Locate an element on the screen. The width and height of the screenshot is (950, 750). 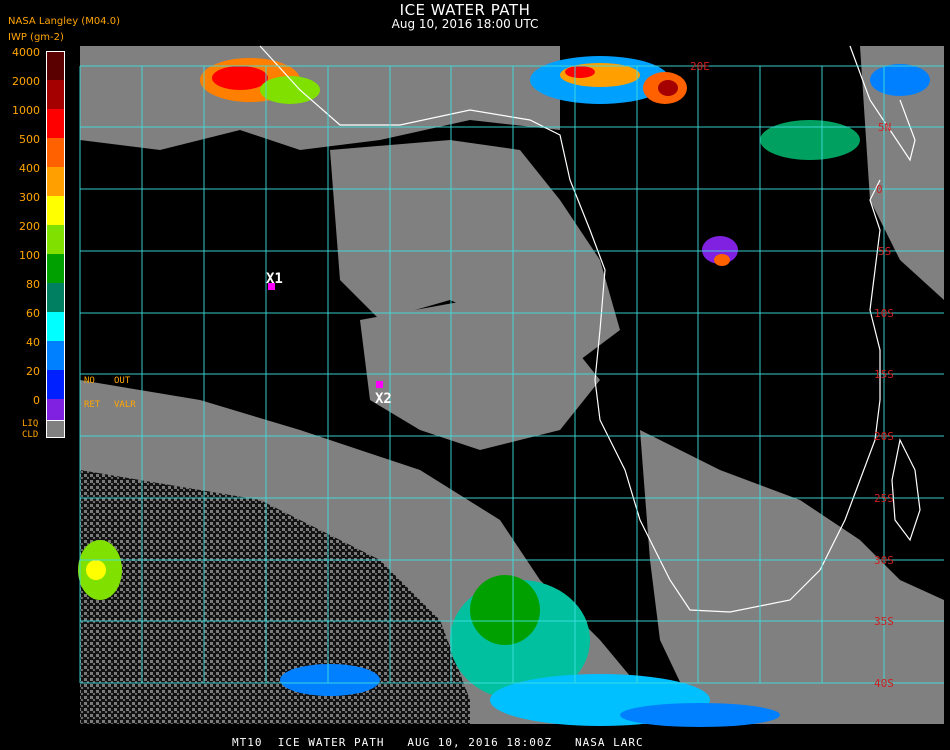
legend-label: 40 is located at coordinates (33, 342).